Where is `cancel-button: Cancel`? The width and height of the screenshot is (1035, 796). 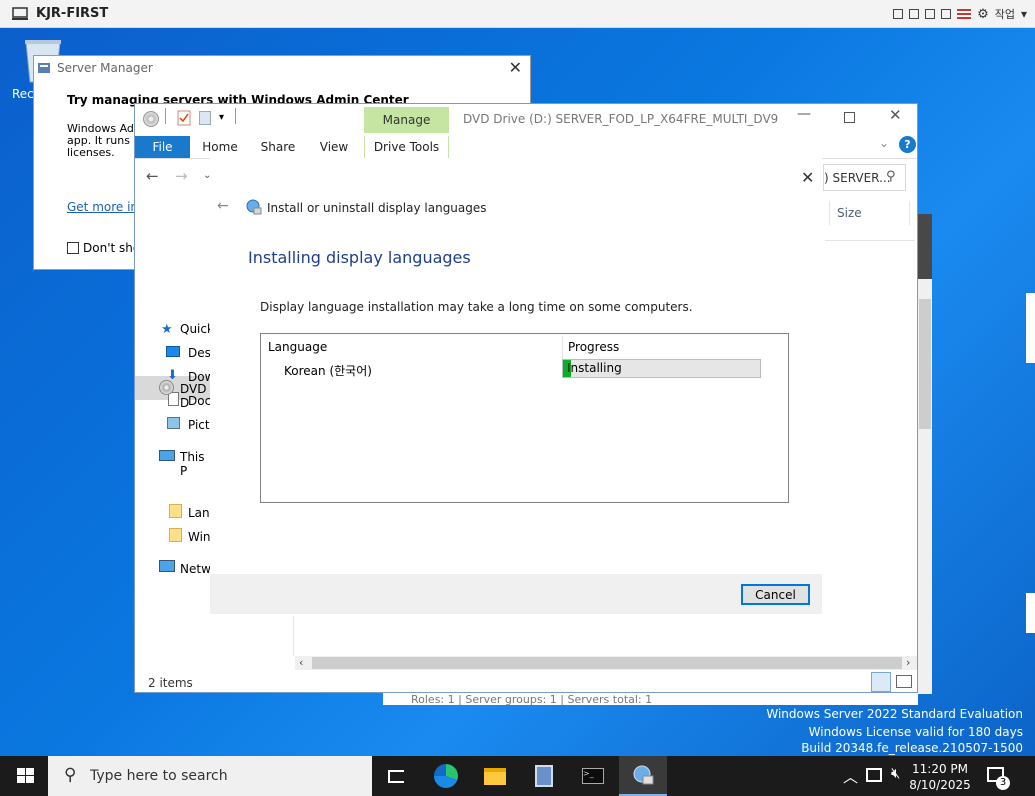 cancel-button: Cancel is located at coordinates (775, 594).